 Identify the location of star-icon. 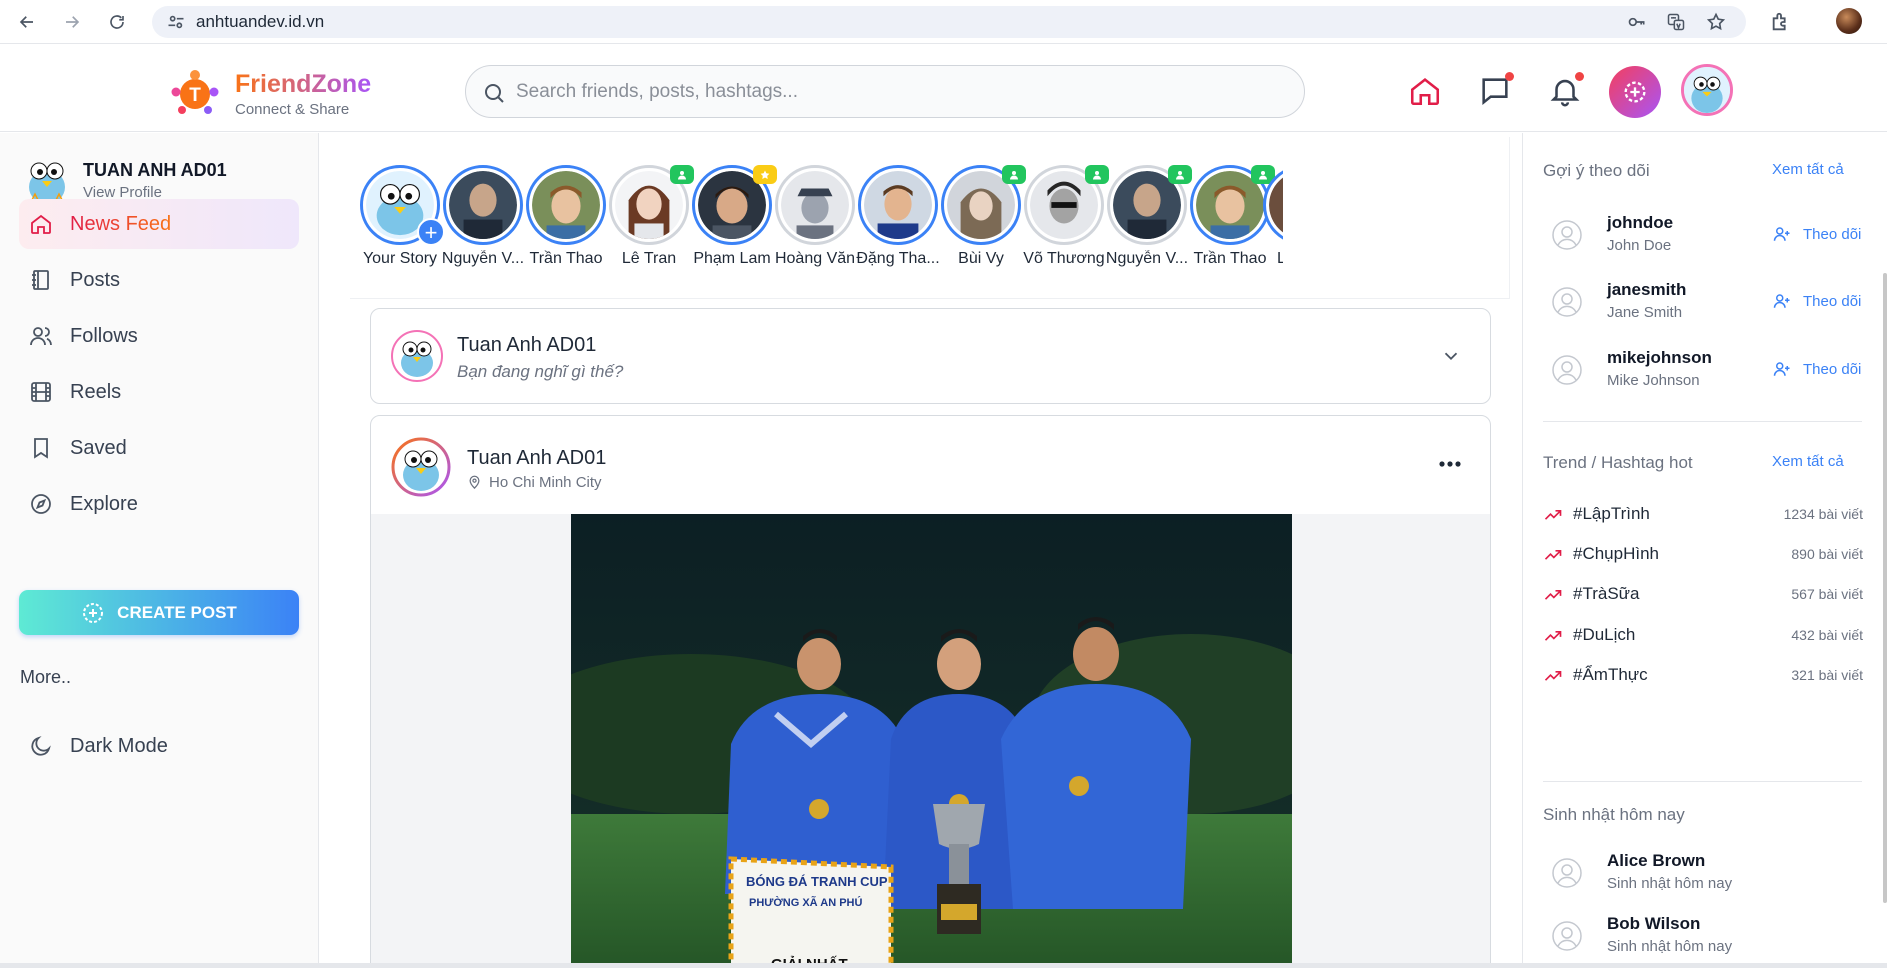
(1716, 22).